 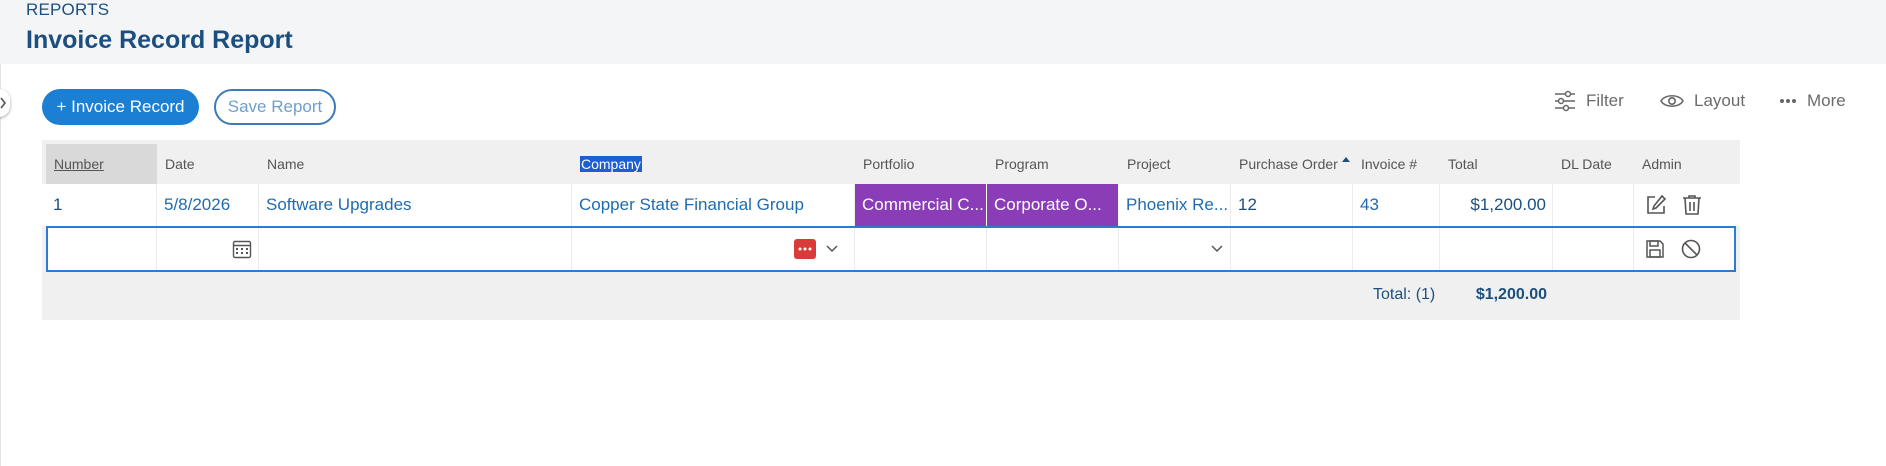 I want to click on edit-project-select, so click(x=1175, y=249).